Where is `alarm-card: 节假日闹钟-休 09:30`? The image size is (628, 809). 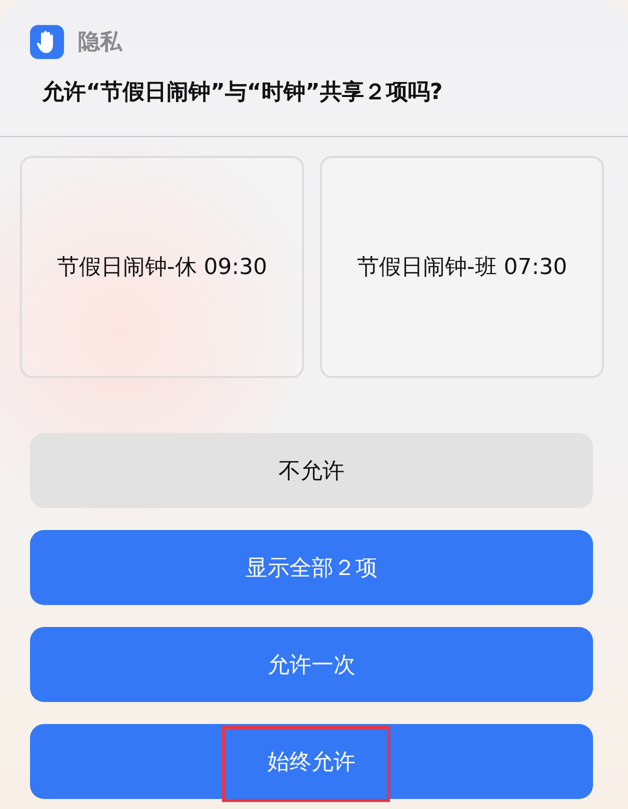
alarm-card: 节假日闹钟-休 09:30 is located at coordinates (162, 267).